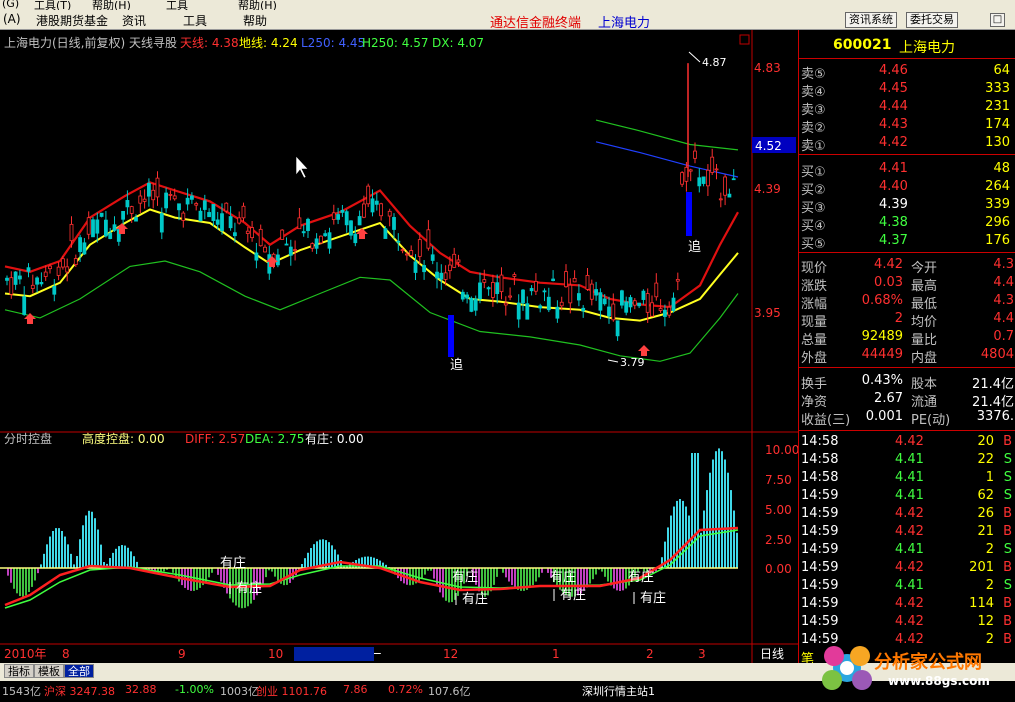 The image size is (1015, 702). Describe the element at coordinates (52, 5) in the screenshot. I see `menu-item-tools: 工具(T)` at that location.